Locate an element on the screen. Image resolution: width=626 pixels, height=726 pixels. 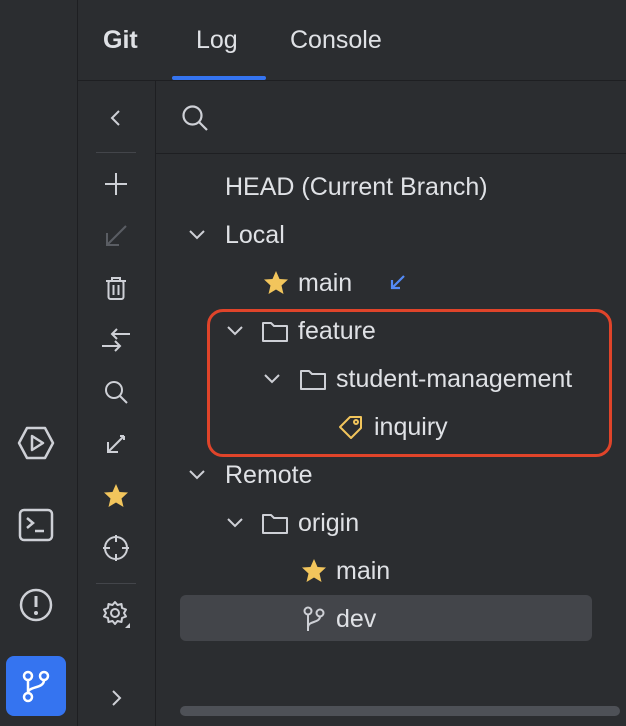
tree-item-local-main: main is located at coordinates (391, 283).